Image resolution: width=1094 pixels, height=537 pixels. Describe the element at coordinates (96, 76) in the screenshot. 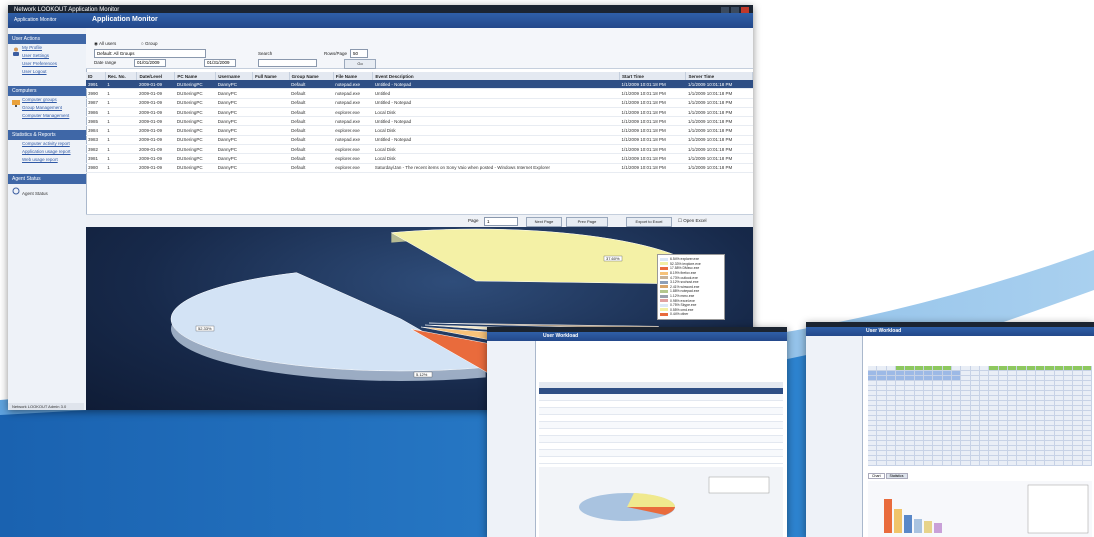

I see `column-header: ID` at that location.